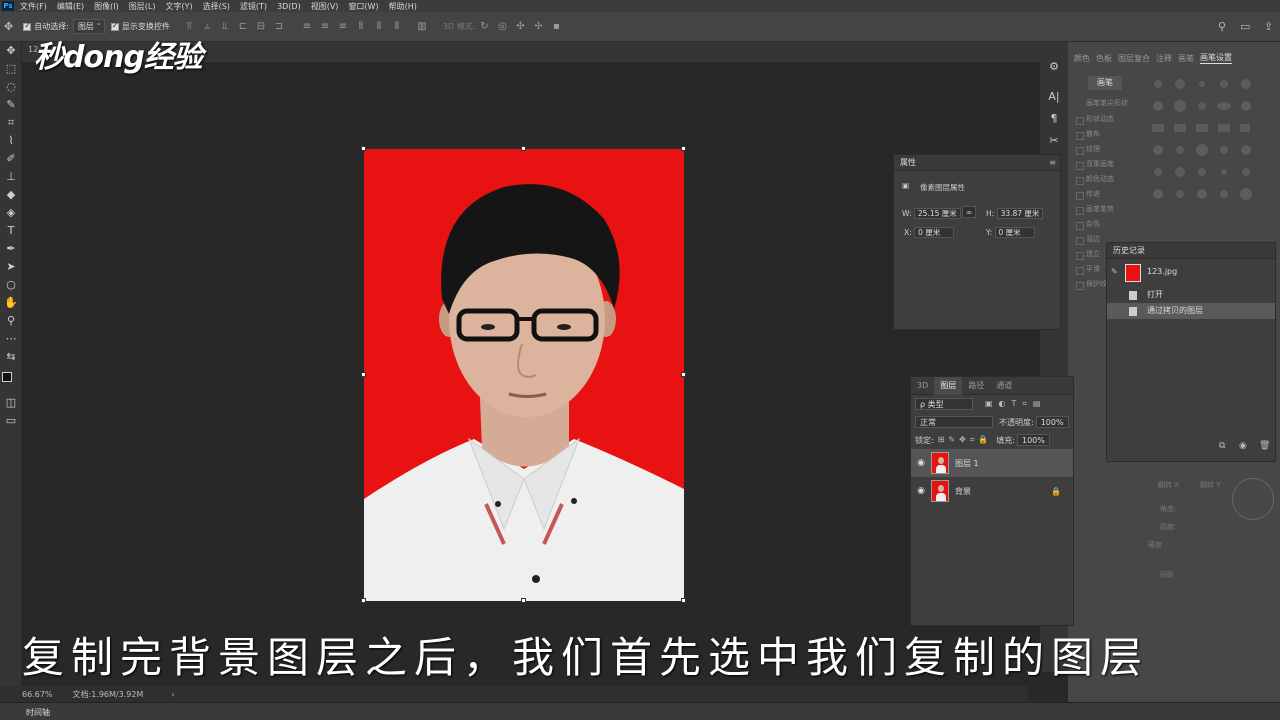 This screenshot has height=720, width=1280. I want to click on menu-layer: 图层(L), so click(142, 6).